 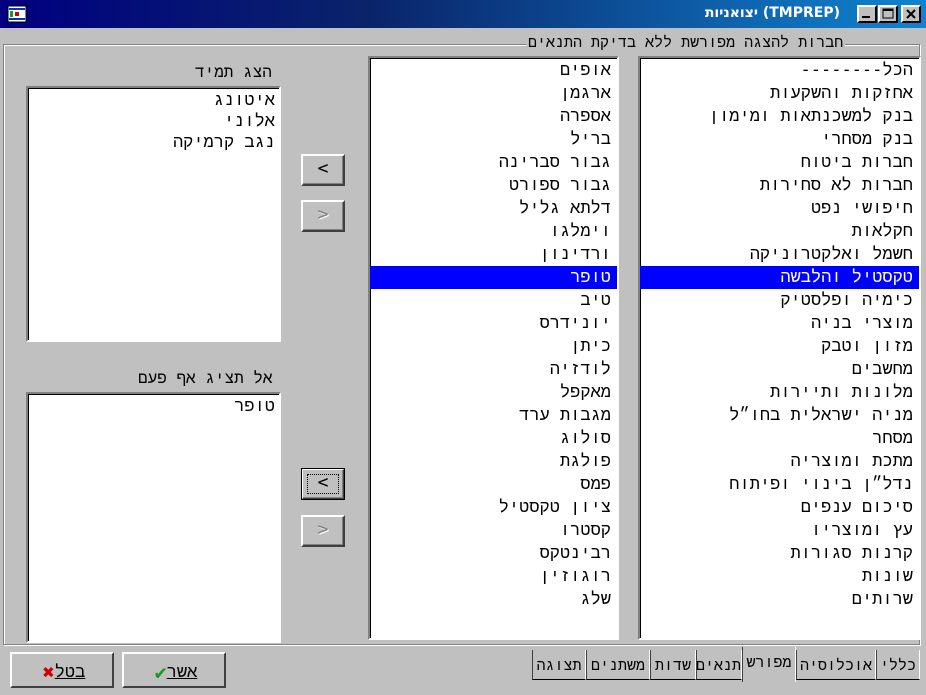 What do you see at coordinates (769, 664) in the screenshot?
I see `tab-2: מפורש` at bounding box center [769, 664].